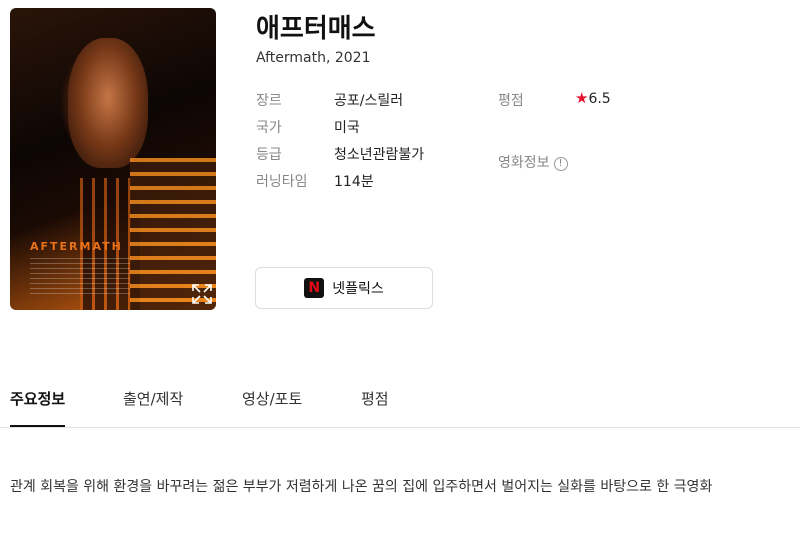  What do you see at coordinates (347, 128) in the screenshot?
I see `country-value: 미국` at bounding box center [347, 128].